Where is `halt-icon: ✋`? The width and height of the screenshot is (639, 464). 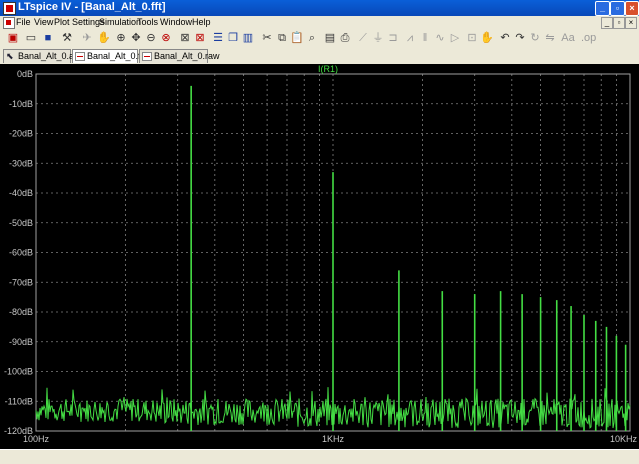
halt-icon: ✋ is located at coordinates (104, 38).